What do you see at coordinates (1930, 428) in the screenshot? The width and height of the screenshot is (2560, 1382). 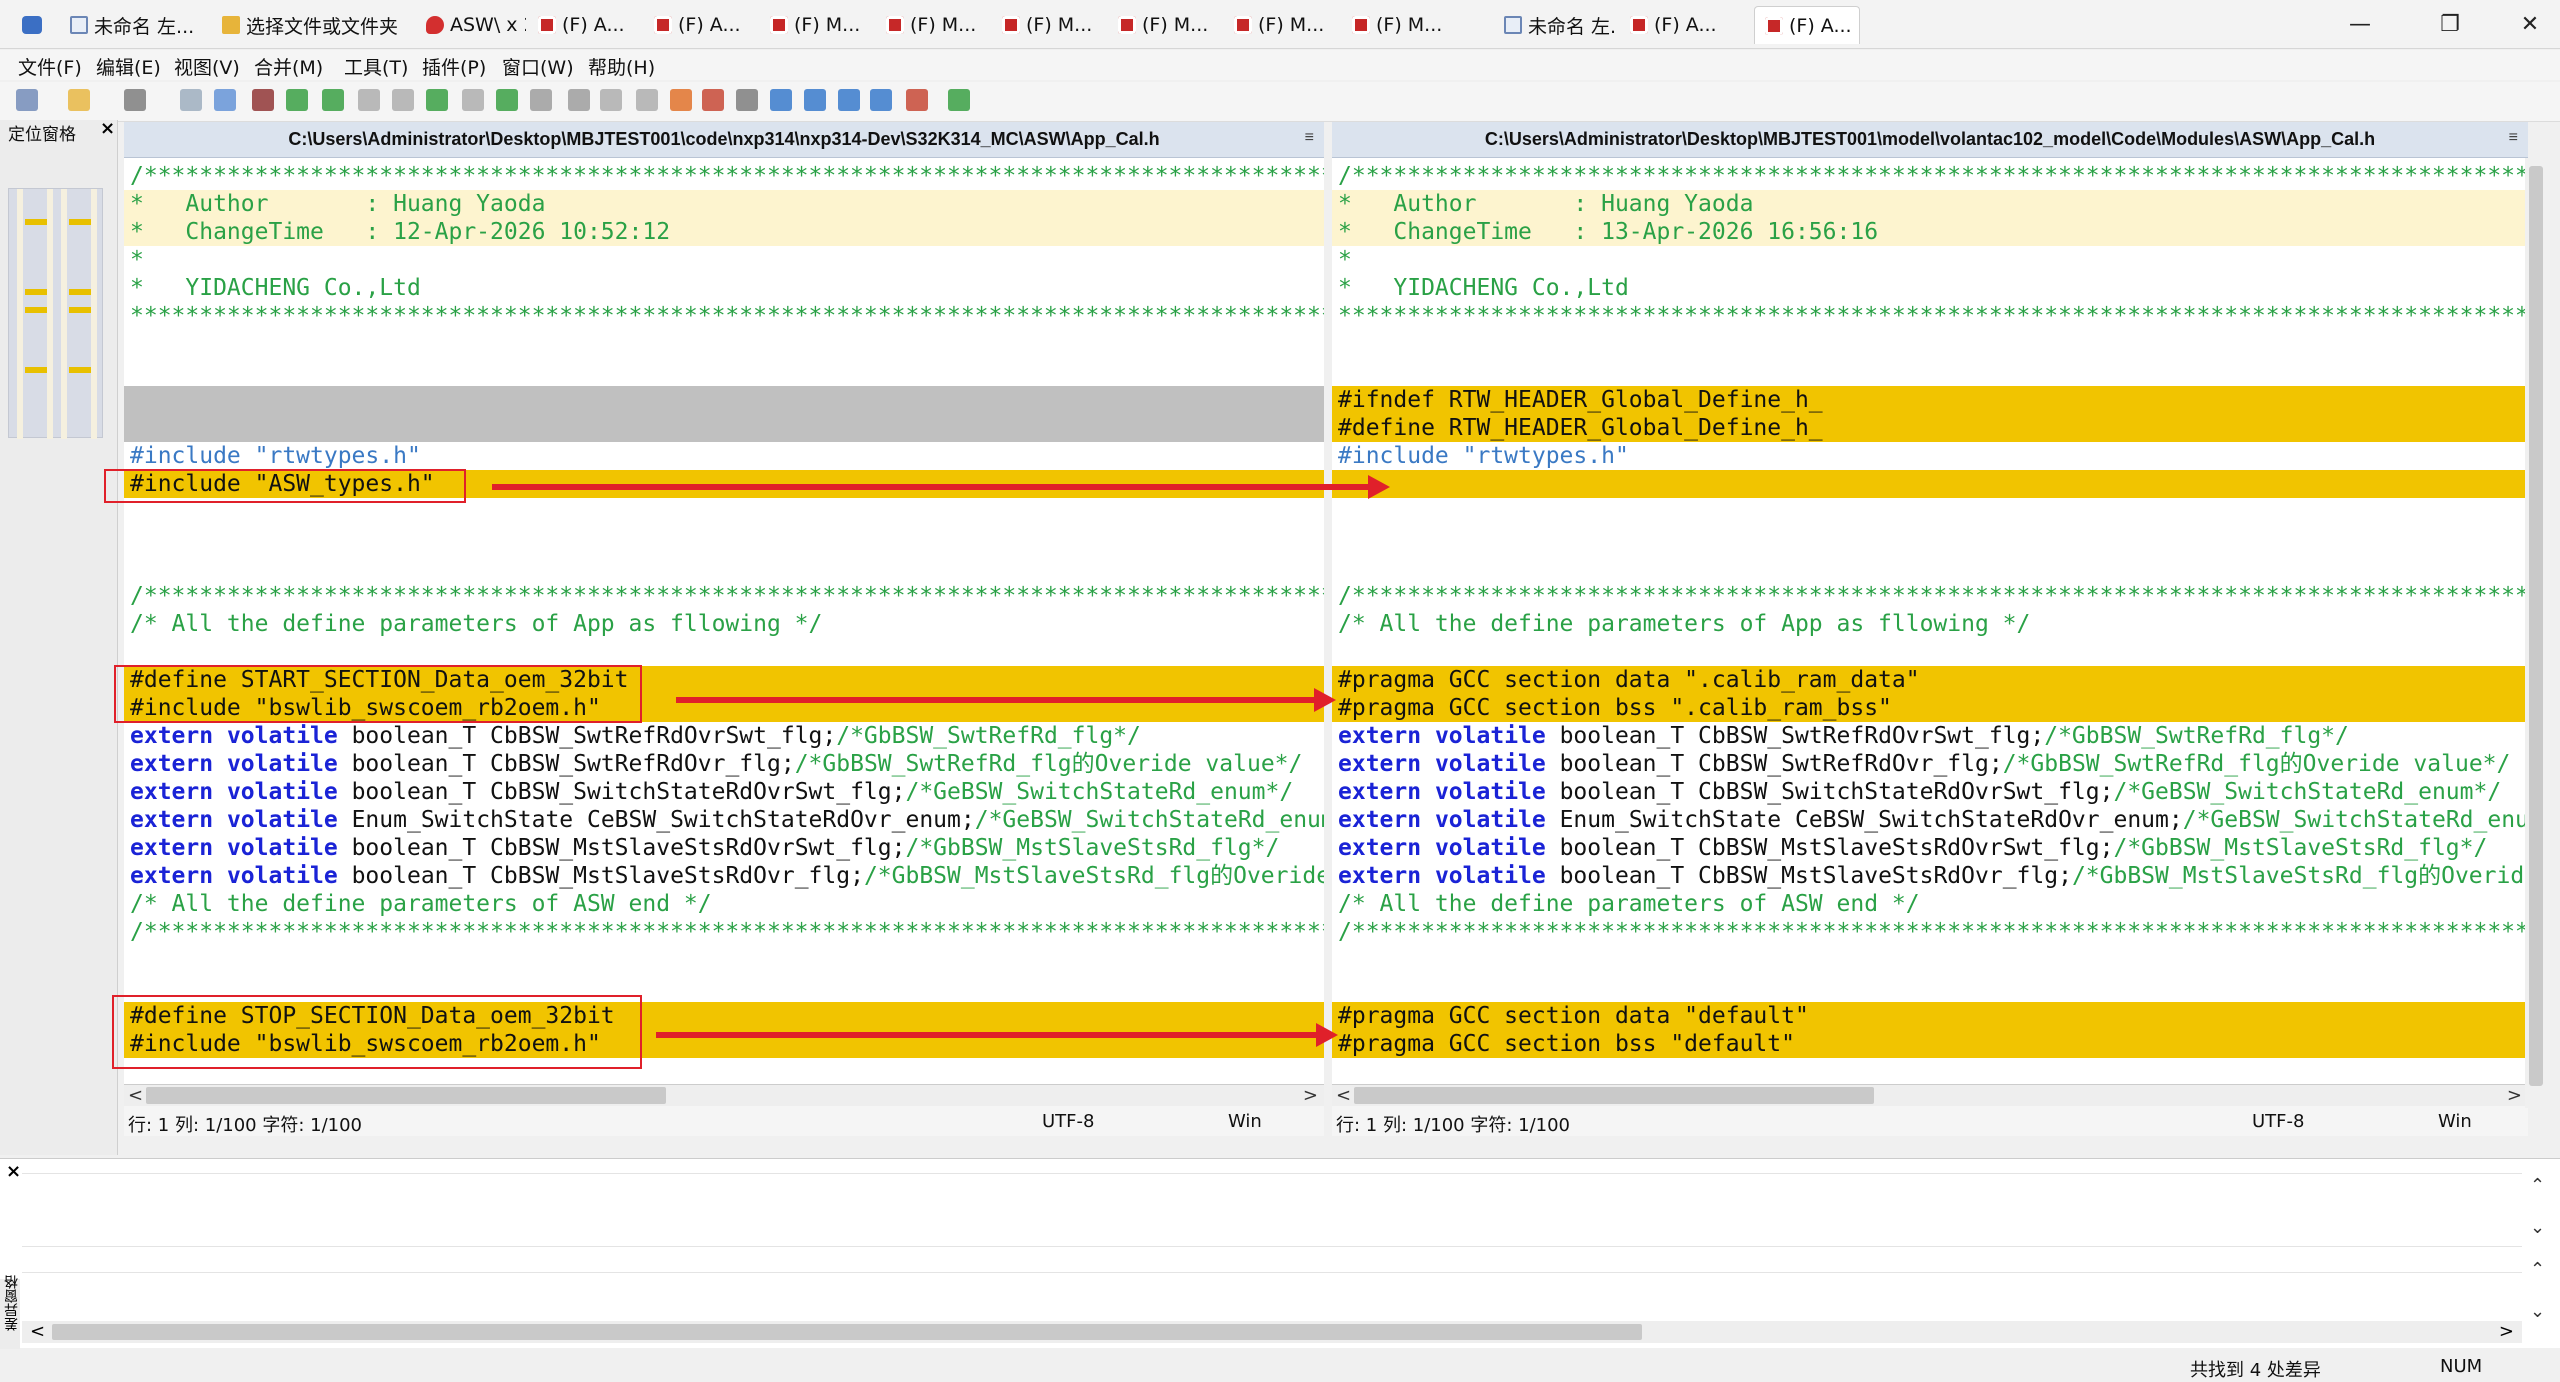 I see `code-line: #define RTW_HEADER_Global_Define_h_` at bounding box center [1930, 428].